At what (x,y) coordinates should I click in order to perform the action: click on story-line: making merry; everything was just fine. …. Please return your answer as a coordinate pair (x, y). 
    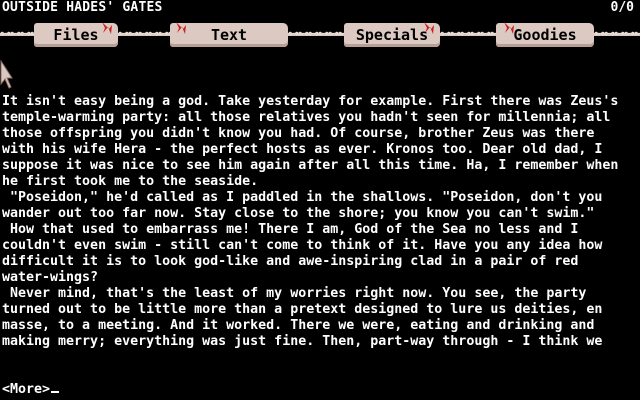
    Looking at the image, I should click on (302, 341).